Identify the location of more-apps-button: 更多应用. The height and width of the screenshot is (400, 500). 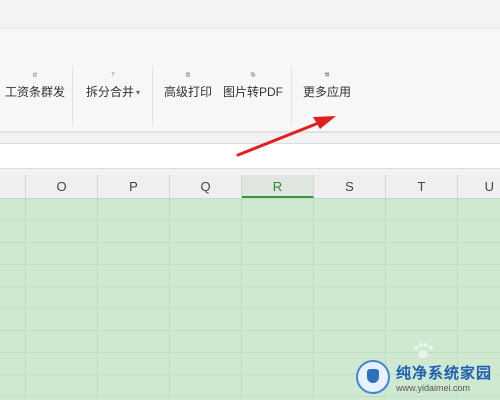
(327, 70).